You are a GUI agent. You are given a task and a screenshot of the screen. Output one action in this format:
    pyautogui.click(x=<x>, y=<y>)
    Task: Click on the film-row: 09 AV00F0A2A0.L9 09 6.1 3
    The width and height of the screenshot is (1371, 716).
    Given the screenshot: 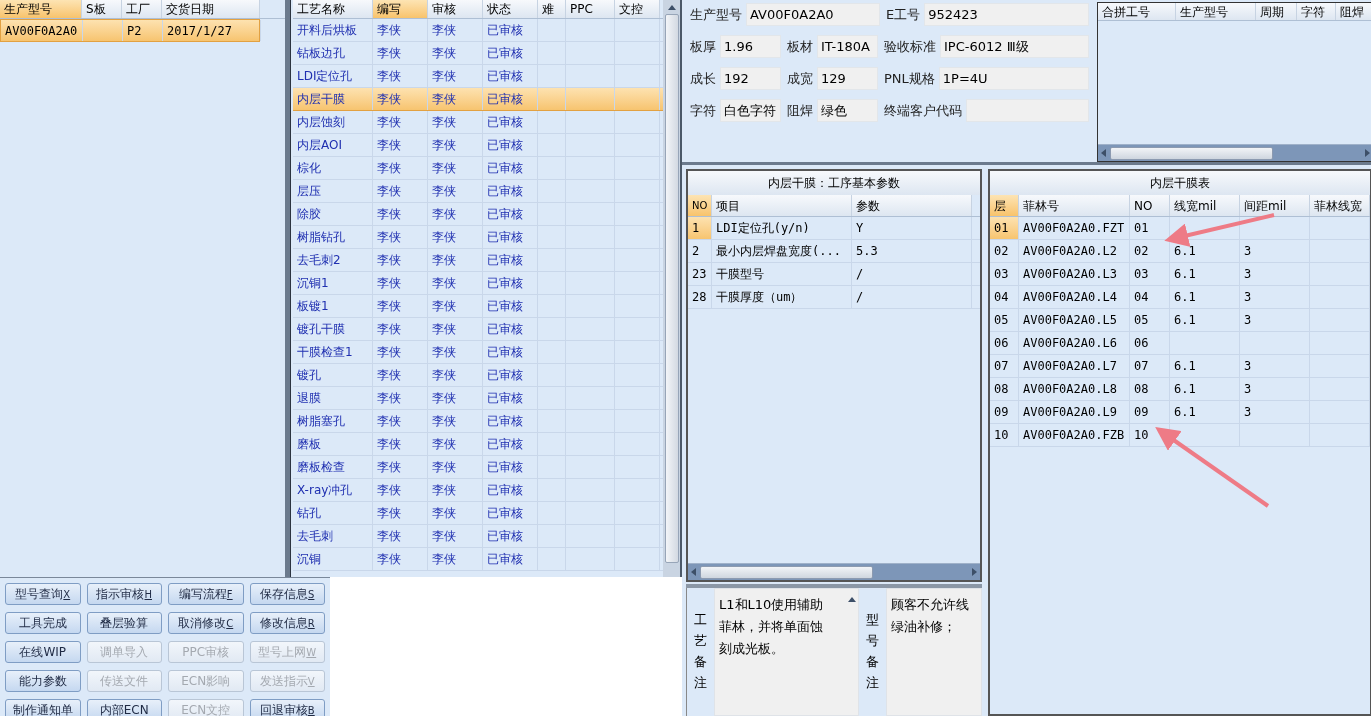 What is the action you would take?
    pyautogui.click(x=1180, y=412)
    